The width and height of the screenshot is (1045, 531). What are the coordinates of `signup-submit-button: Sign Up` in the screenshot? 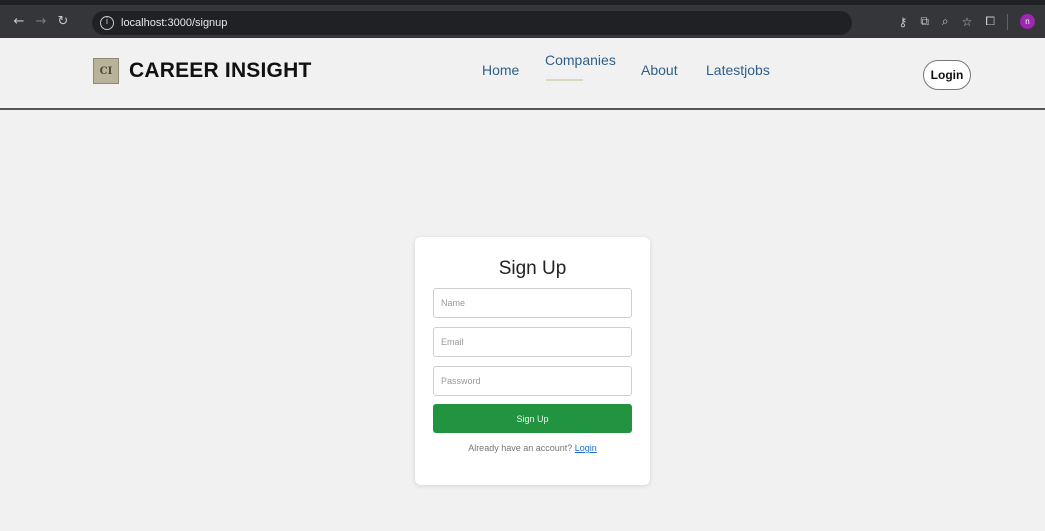 It's located at (532, 418).